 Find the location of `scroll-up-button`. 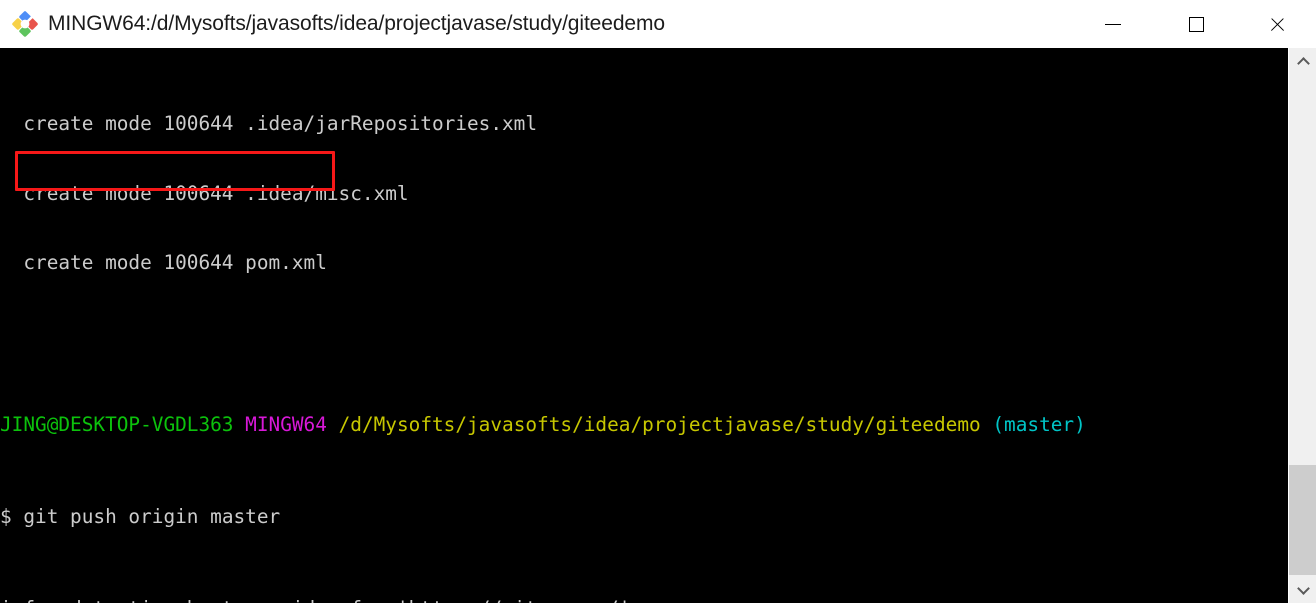

scroll-up-button is located at coordinates (1302, 62).